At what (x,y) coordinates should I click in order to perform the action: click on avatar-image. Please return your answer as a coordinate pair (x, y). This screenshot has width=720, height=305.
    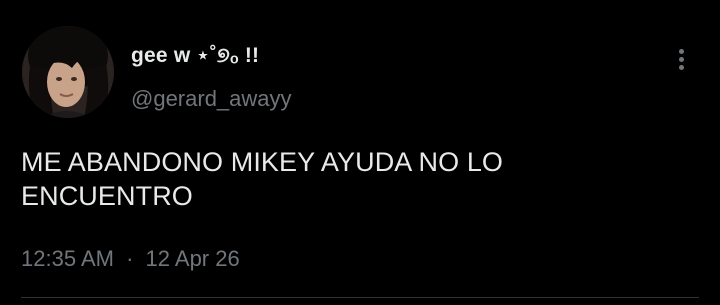
    Looking at the image, I should click on (68, 72).